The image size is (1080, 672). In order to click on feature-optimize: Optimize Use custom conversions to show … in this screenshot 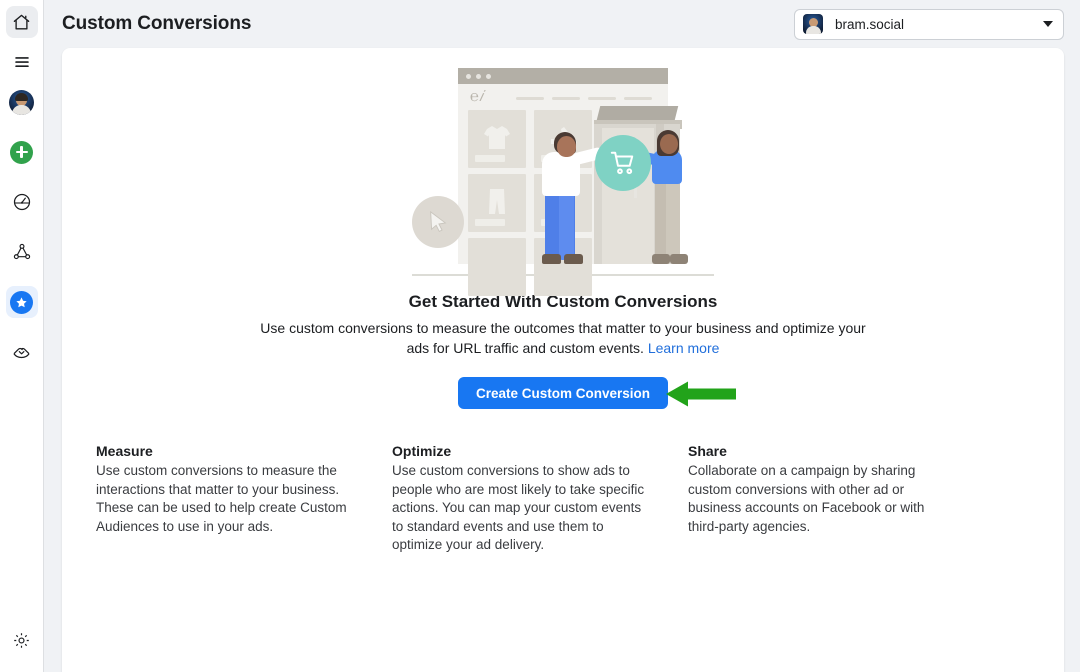, I will do `click(520, 499)`.